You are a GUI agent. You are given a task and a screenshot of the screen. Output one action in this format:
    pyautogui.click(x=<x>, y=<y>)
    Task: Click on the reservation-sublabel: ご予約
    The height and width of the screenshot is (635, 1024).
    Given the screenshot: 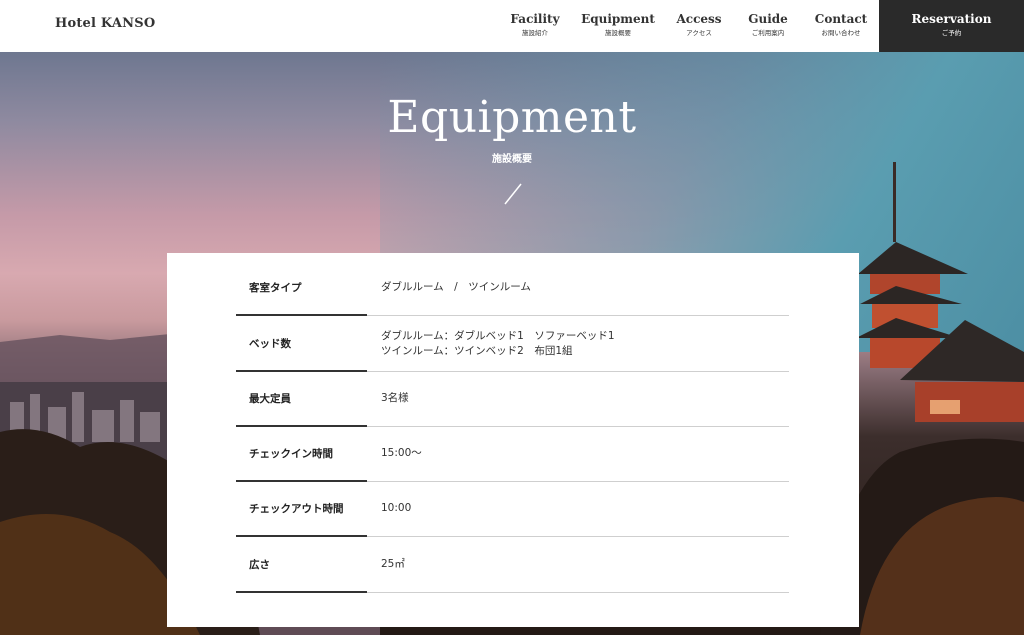 What is the action you would take?
    pyautogui.click(x=951, y=33)
    